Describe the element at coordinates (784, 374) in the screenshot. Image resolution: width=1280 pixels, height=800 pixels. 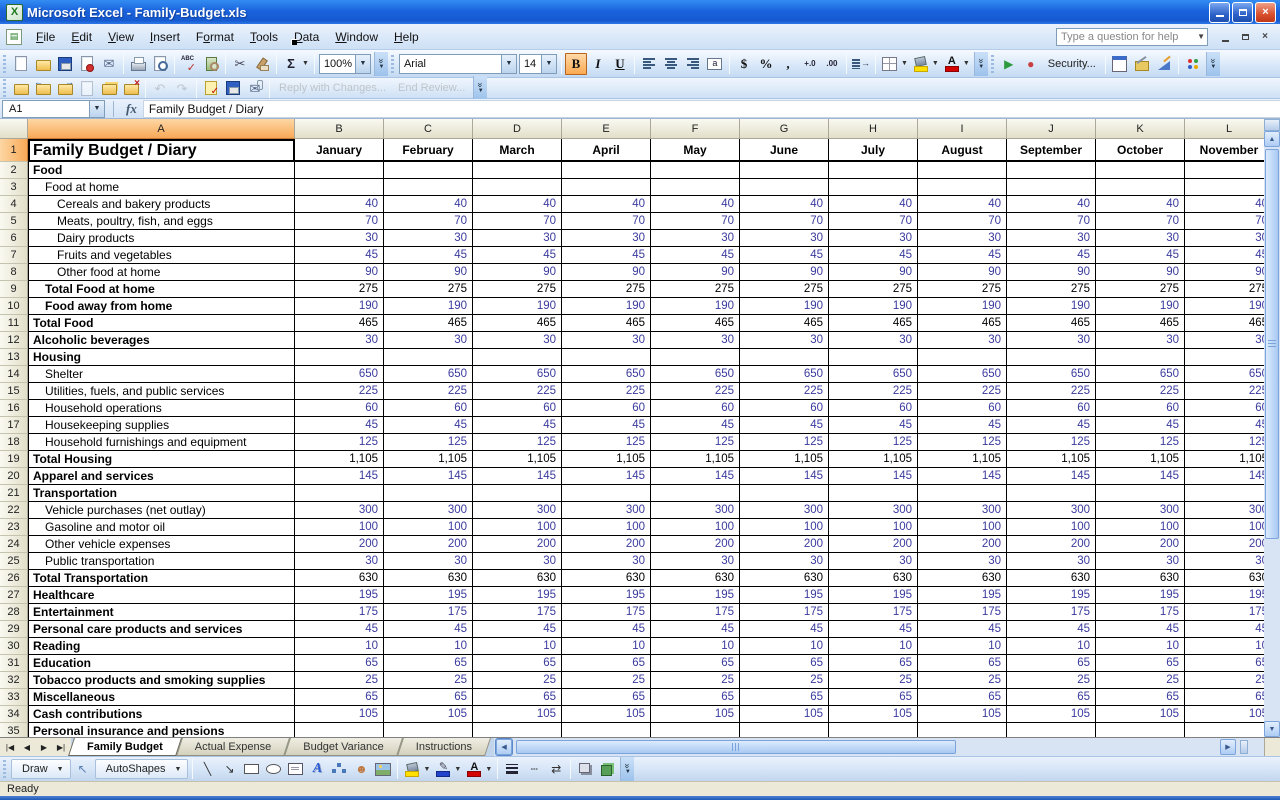
I see `cell-G14: 650` at that location.